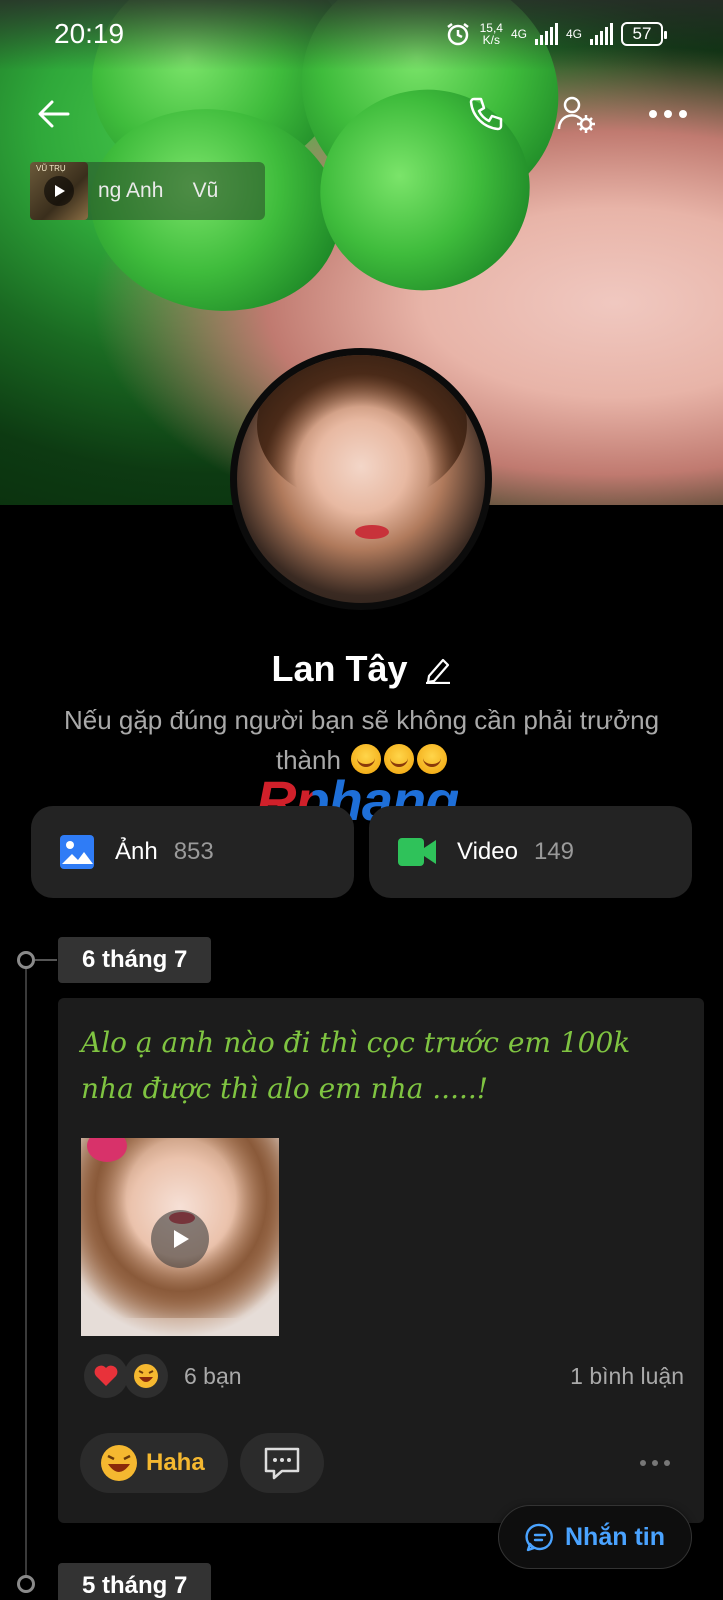  I want to click on network-type-2: 4G, so click(573, 34).